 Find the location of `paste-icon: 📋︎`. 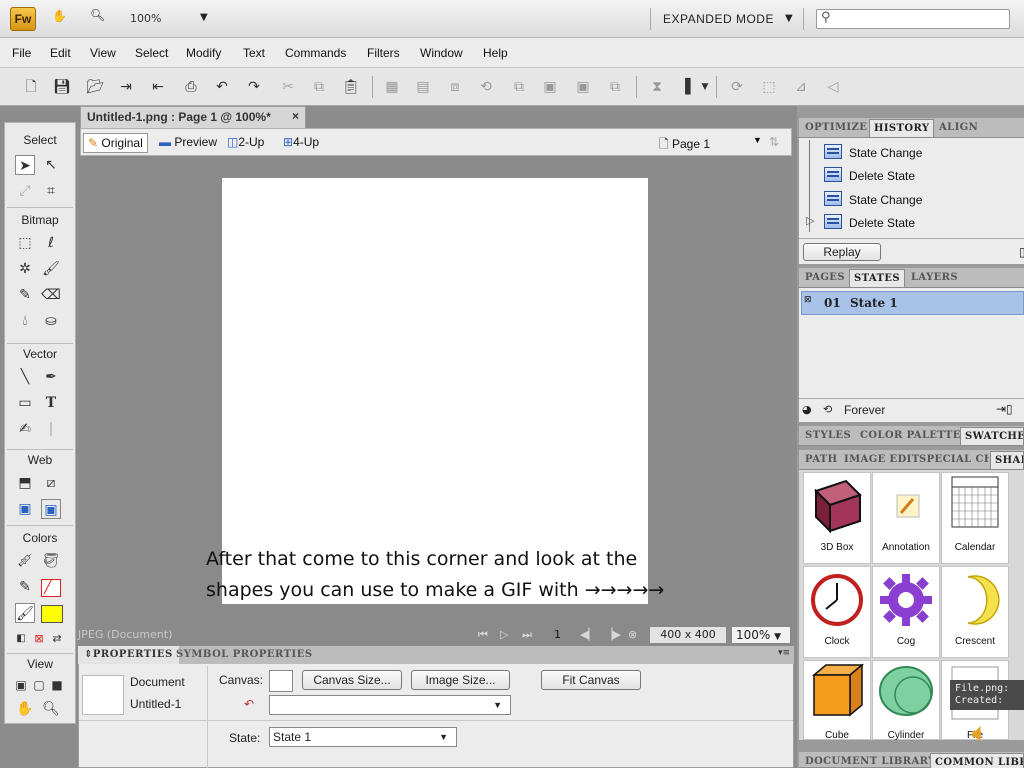

paste-icon: 📋︎ is located at coordinates (351, 87).